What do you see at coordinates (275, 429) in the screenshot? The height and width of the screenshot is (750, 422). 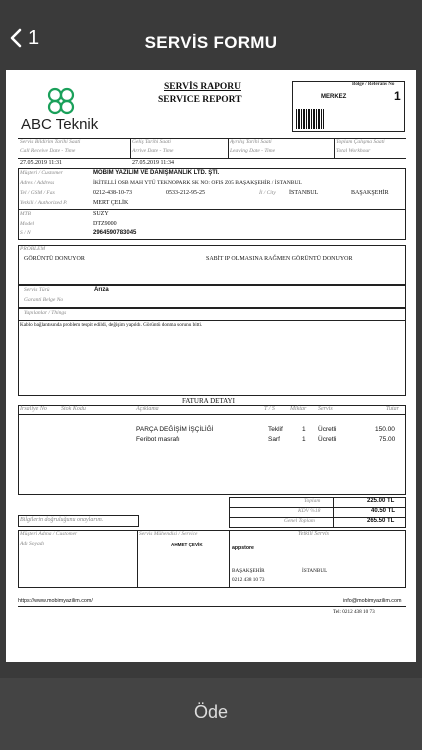 I see `row-ts: Teklif` at bounding box center [275, 429].